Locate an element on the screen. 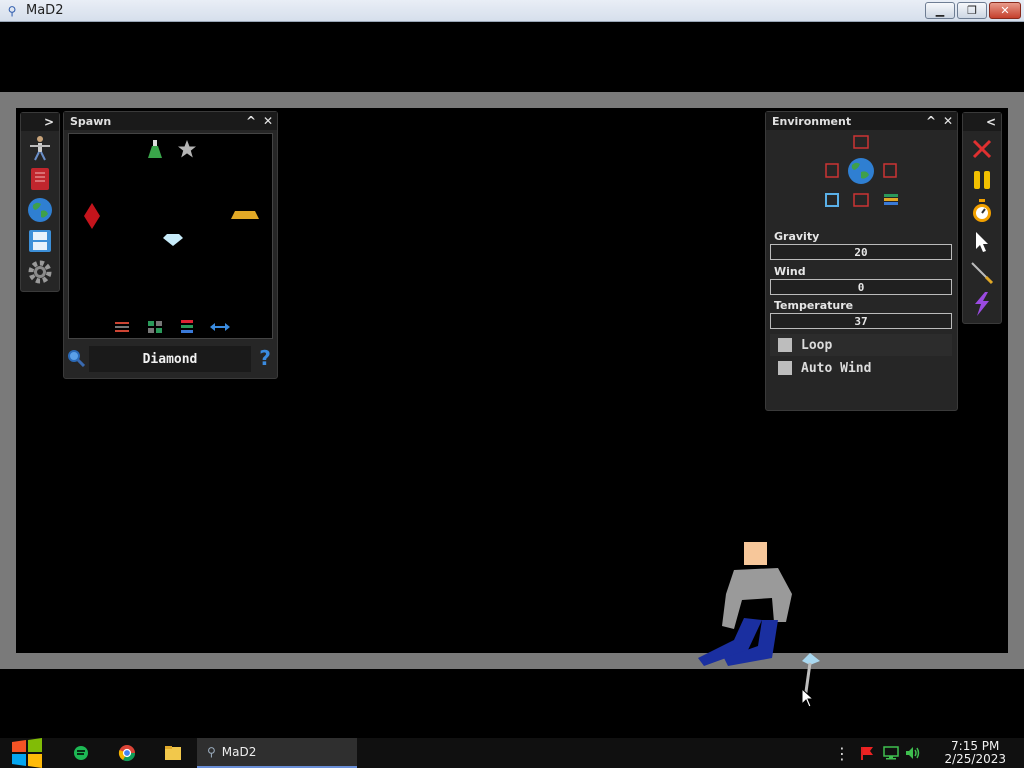 The height and width of the screenshot is (768, 1024). temperature-label: Temperature is located at coordinates (814, 305).